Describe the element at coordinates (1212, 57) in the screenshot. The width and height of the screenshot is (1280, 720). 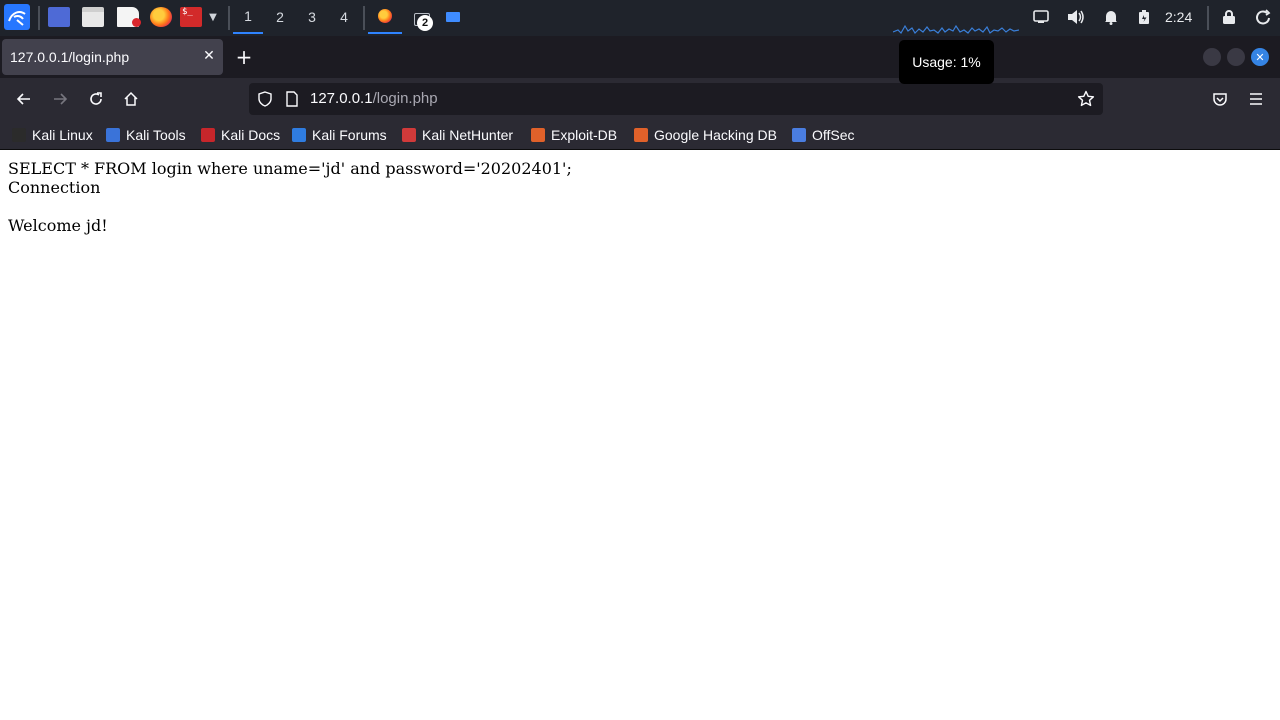
I see `minimize-button` at that location.